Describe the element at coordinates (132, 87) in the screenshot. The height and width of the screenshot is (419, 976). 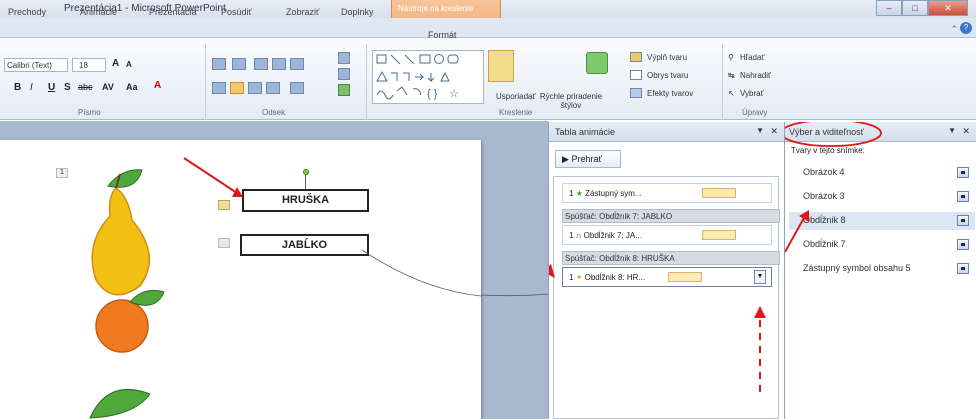
I see `change-case-button: Aa` at that location.